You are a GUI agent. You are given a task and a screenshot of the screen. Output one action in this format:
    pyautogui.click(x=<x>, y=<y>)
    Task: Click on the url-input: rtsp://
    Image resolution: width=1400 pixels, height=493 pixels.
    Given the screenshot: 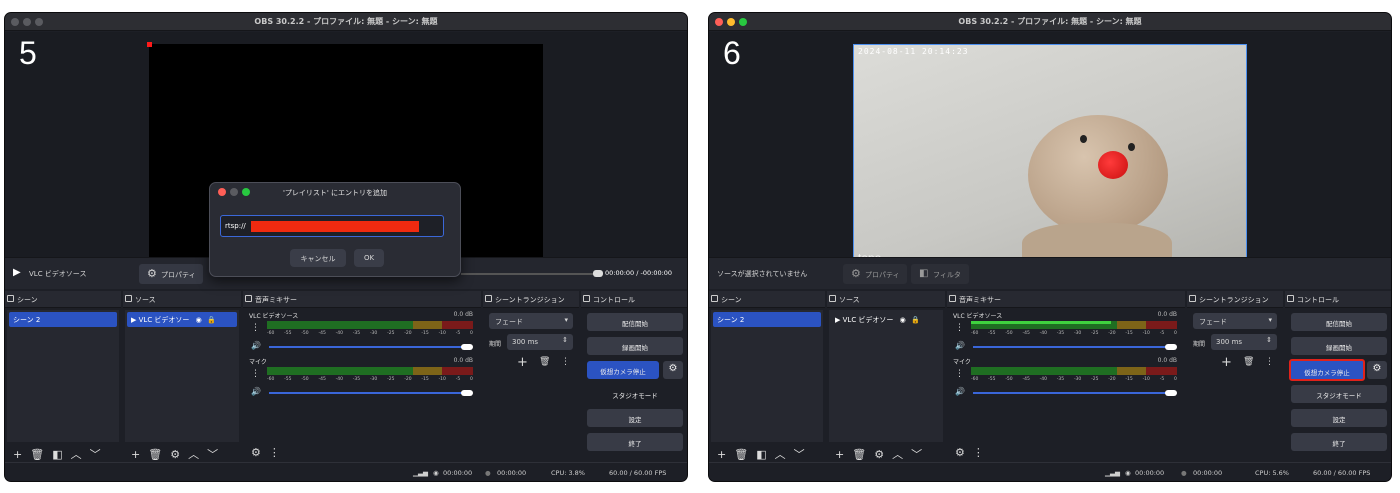 What is the action you would take?
    pyautogui.click(x=332, y=226)
    